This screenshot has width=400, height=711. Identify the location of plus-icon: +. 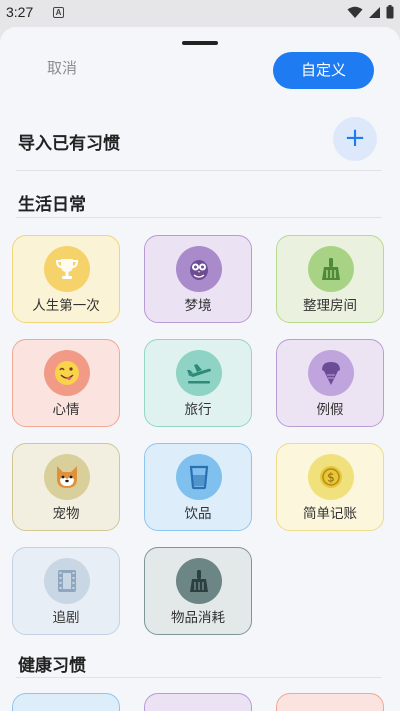
(355, 138).